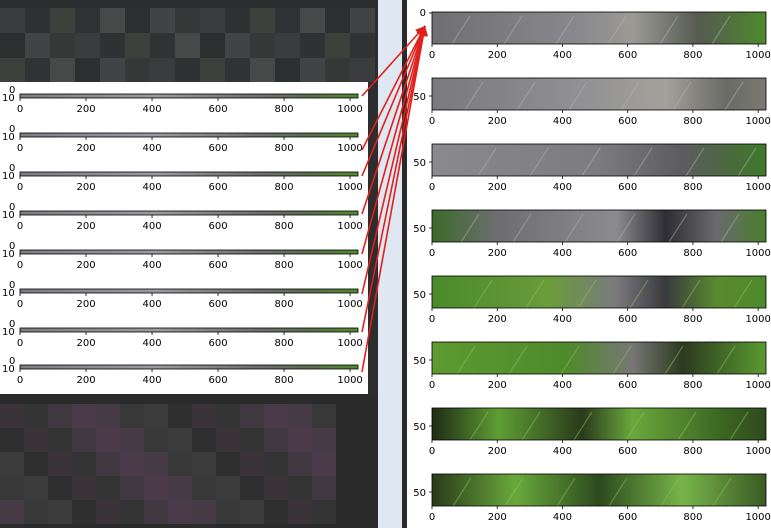 This screenshot has width=771, height=532. I want to click on right-subplot: 0 0 200 400 600 800 1000, so click(595, 34).